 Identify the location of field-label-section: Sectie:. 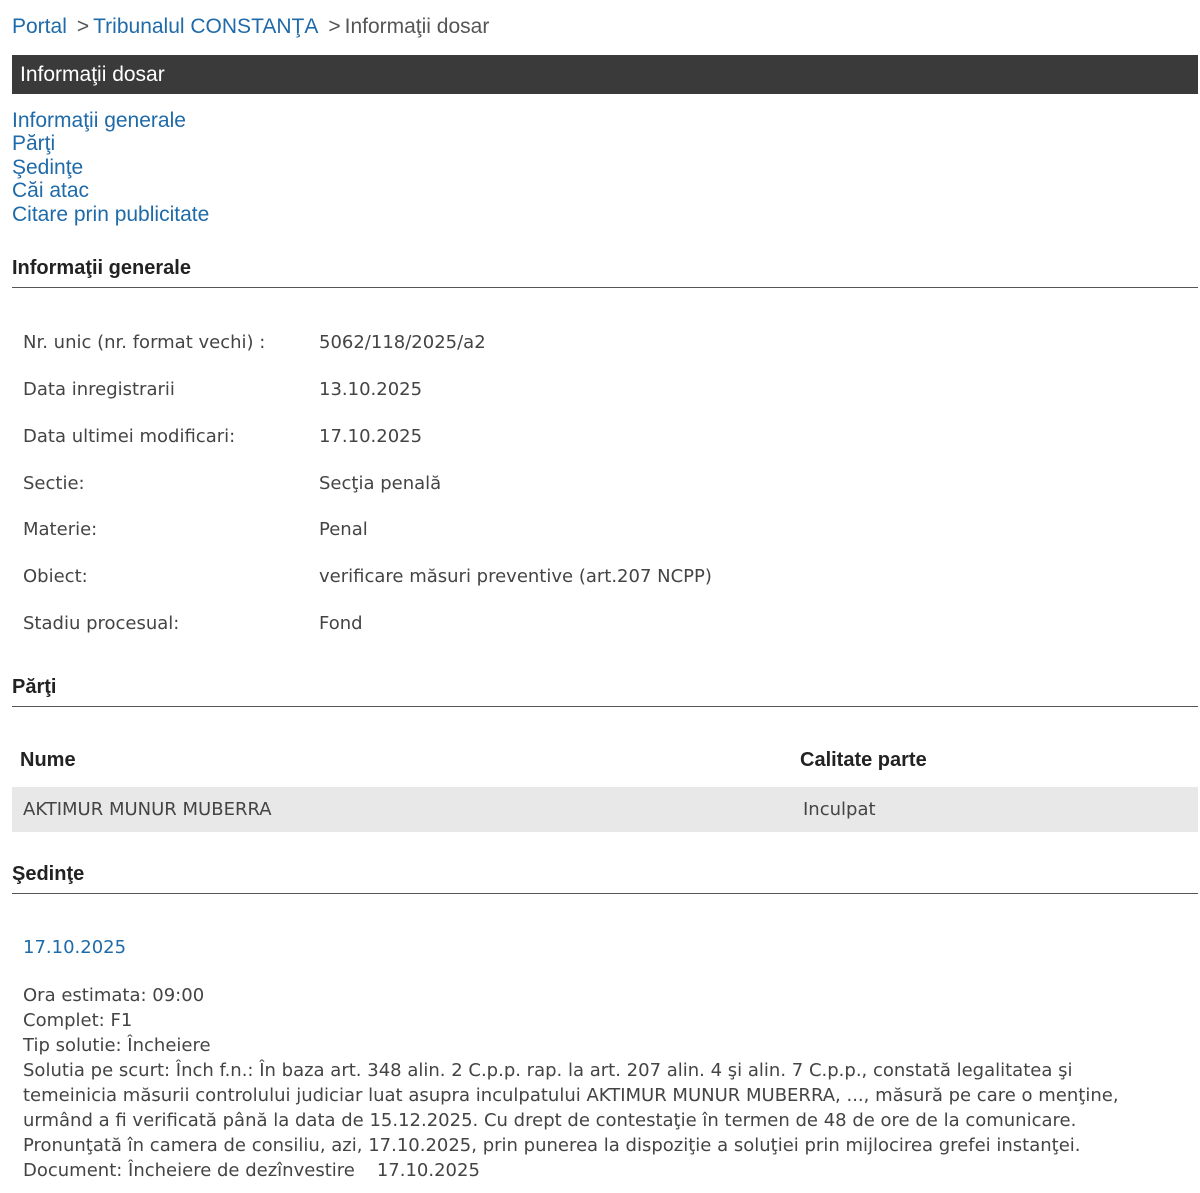
(54, 483).